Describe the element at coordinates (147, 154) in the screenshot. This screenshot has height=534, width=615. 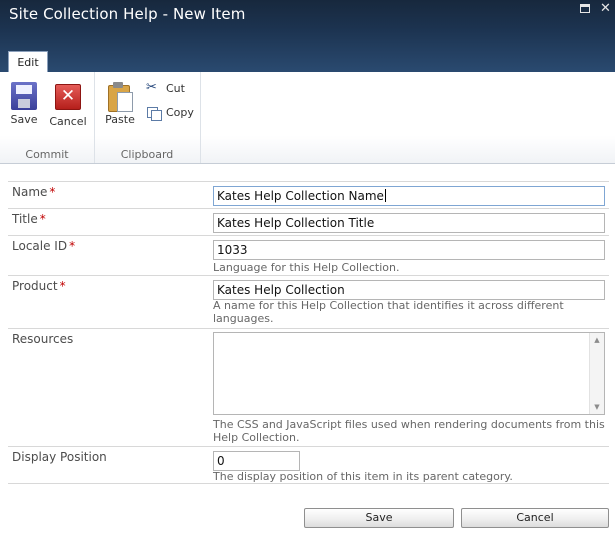
I see `clipboard-group-label: Clipboard` at that location.